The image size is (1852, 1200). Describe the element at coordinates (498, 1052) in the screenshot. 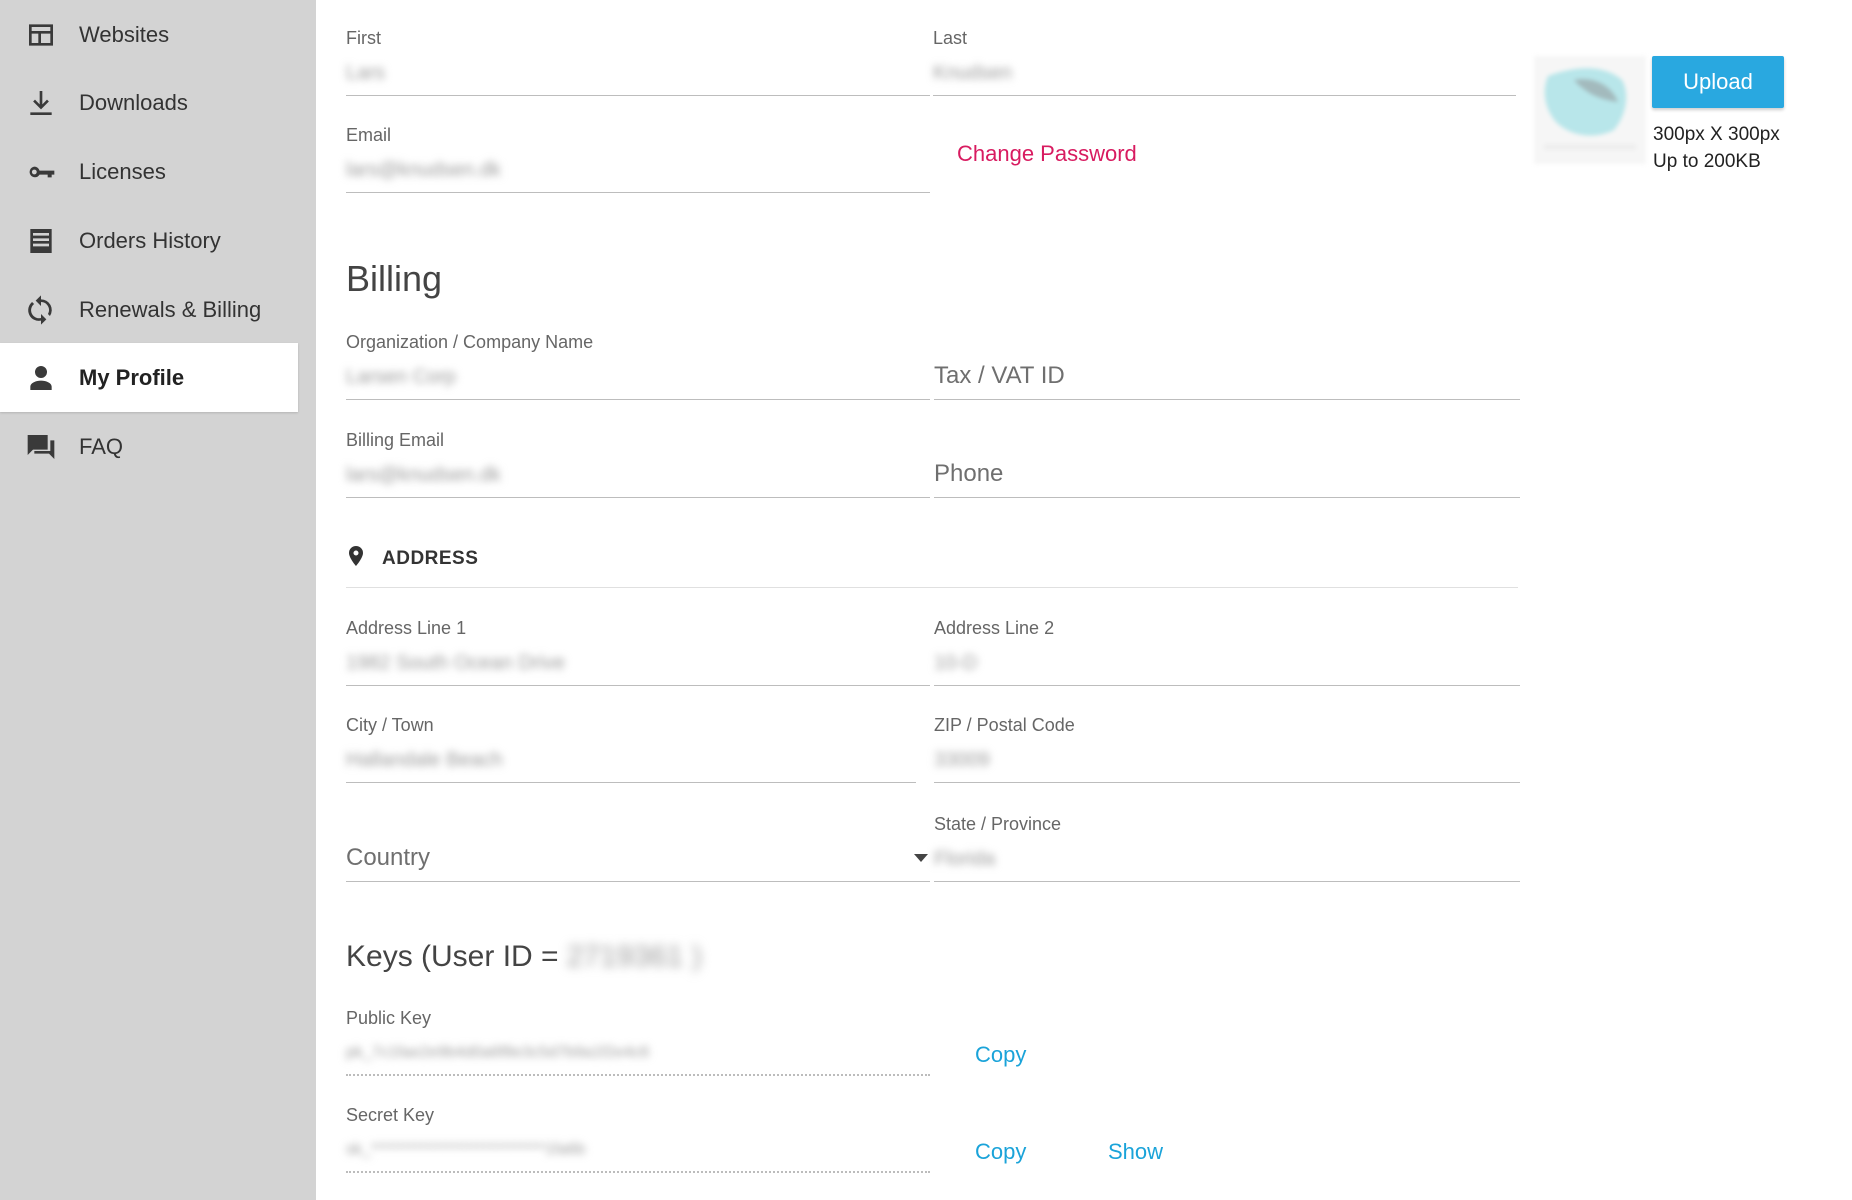

I see `public-key-value: pk_7c1fae2e9b4d0a6f8e3c5d7b9a1f2e4c6` at that location.